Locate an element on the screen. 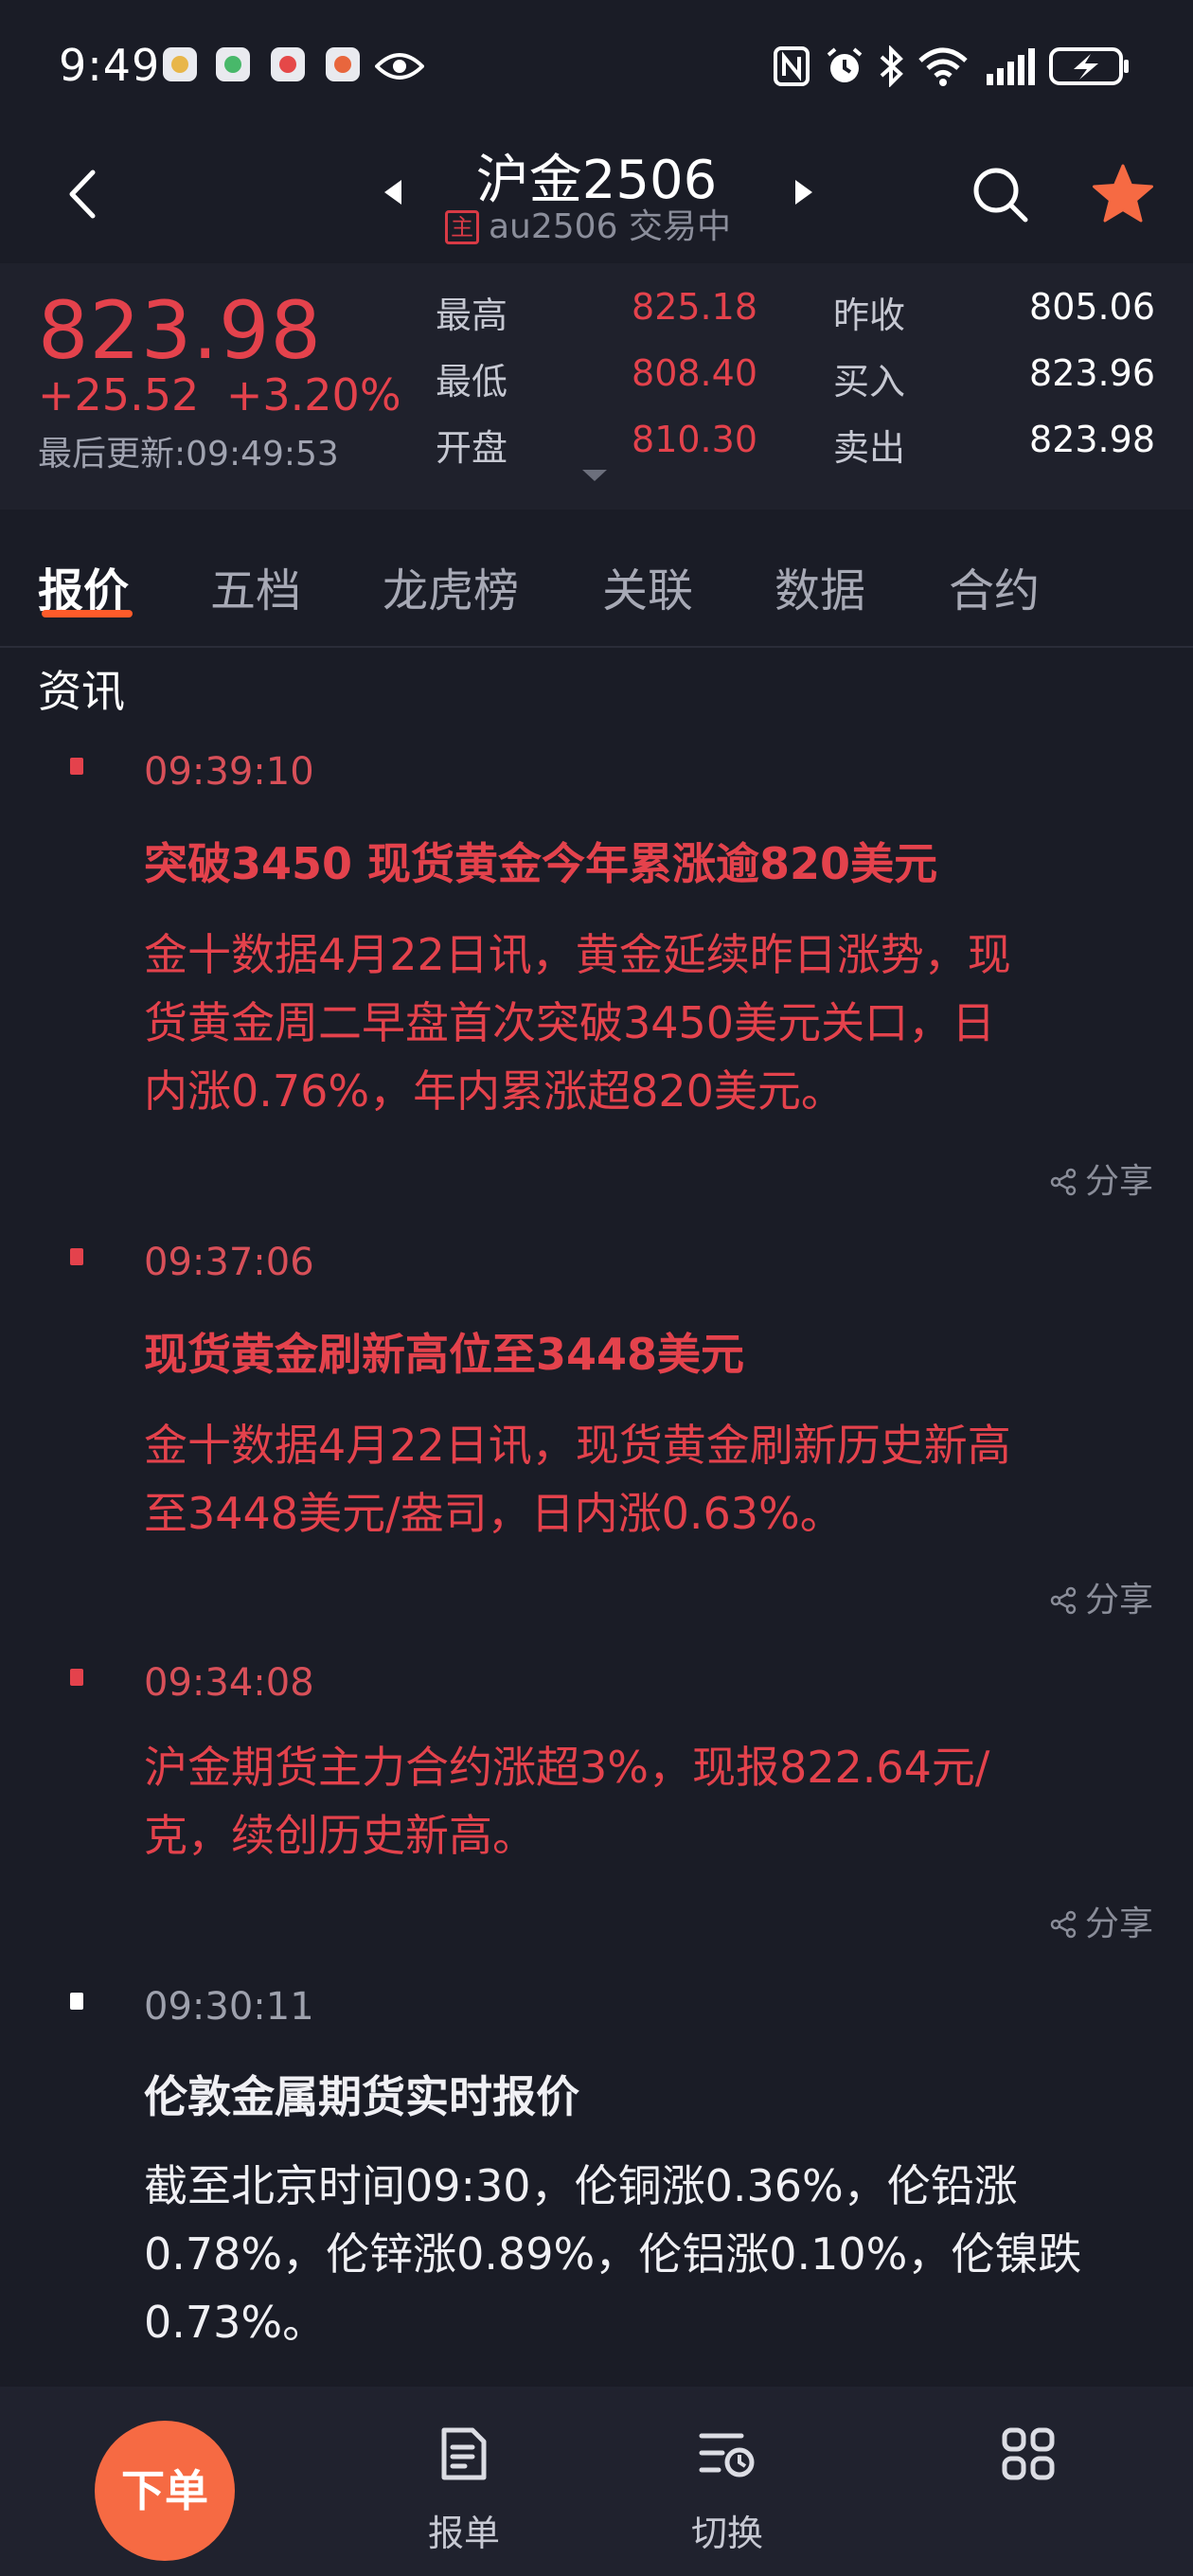 This screenshot has width=1193, height=2576. bluetooth-icon is located at coordinates (891, 66).